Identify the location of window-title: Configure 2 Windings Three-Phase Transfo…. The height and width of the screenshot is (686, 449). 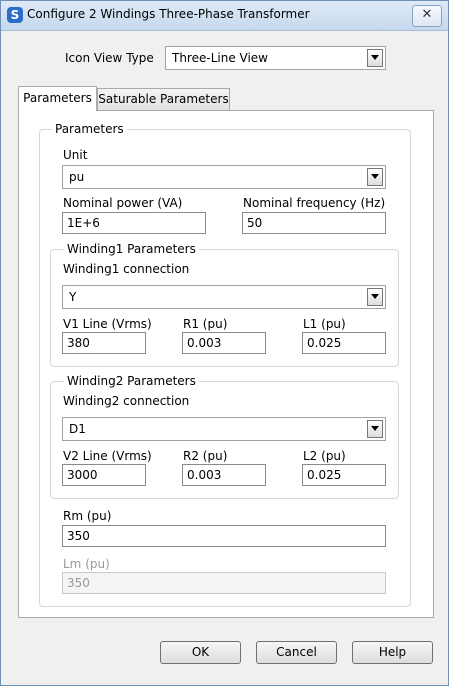
(168, 14).